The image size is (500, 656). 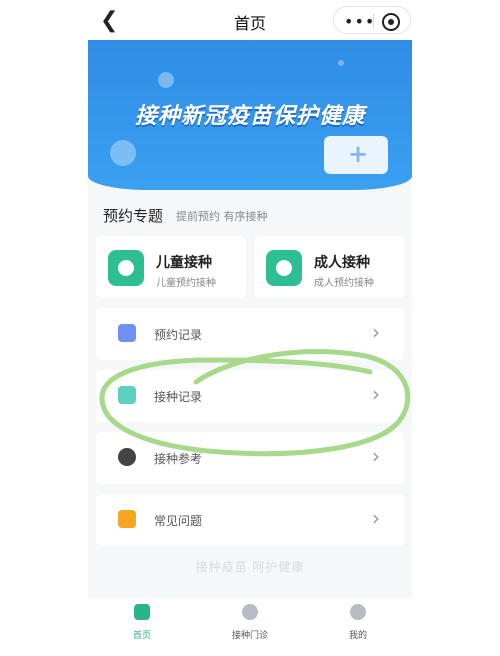 I want to click on clinic-icon, so click(x=250, y=612).